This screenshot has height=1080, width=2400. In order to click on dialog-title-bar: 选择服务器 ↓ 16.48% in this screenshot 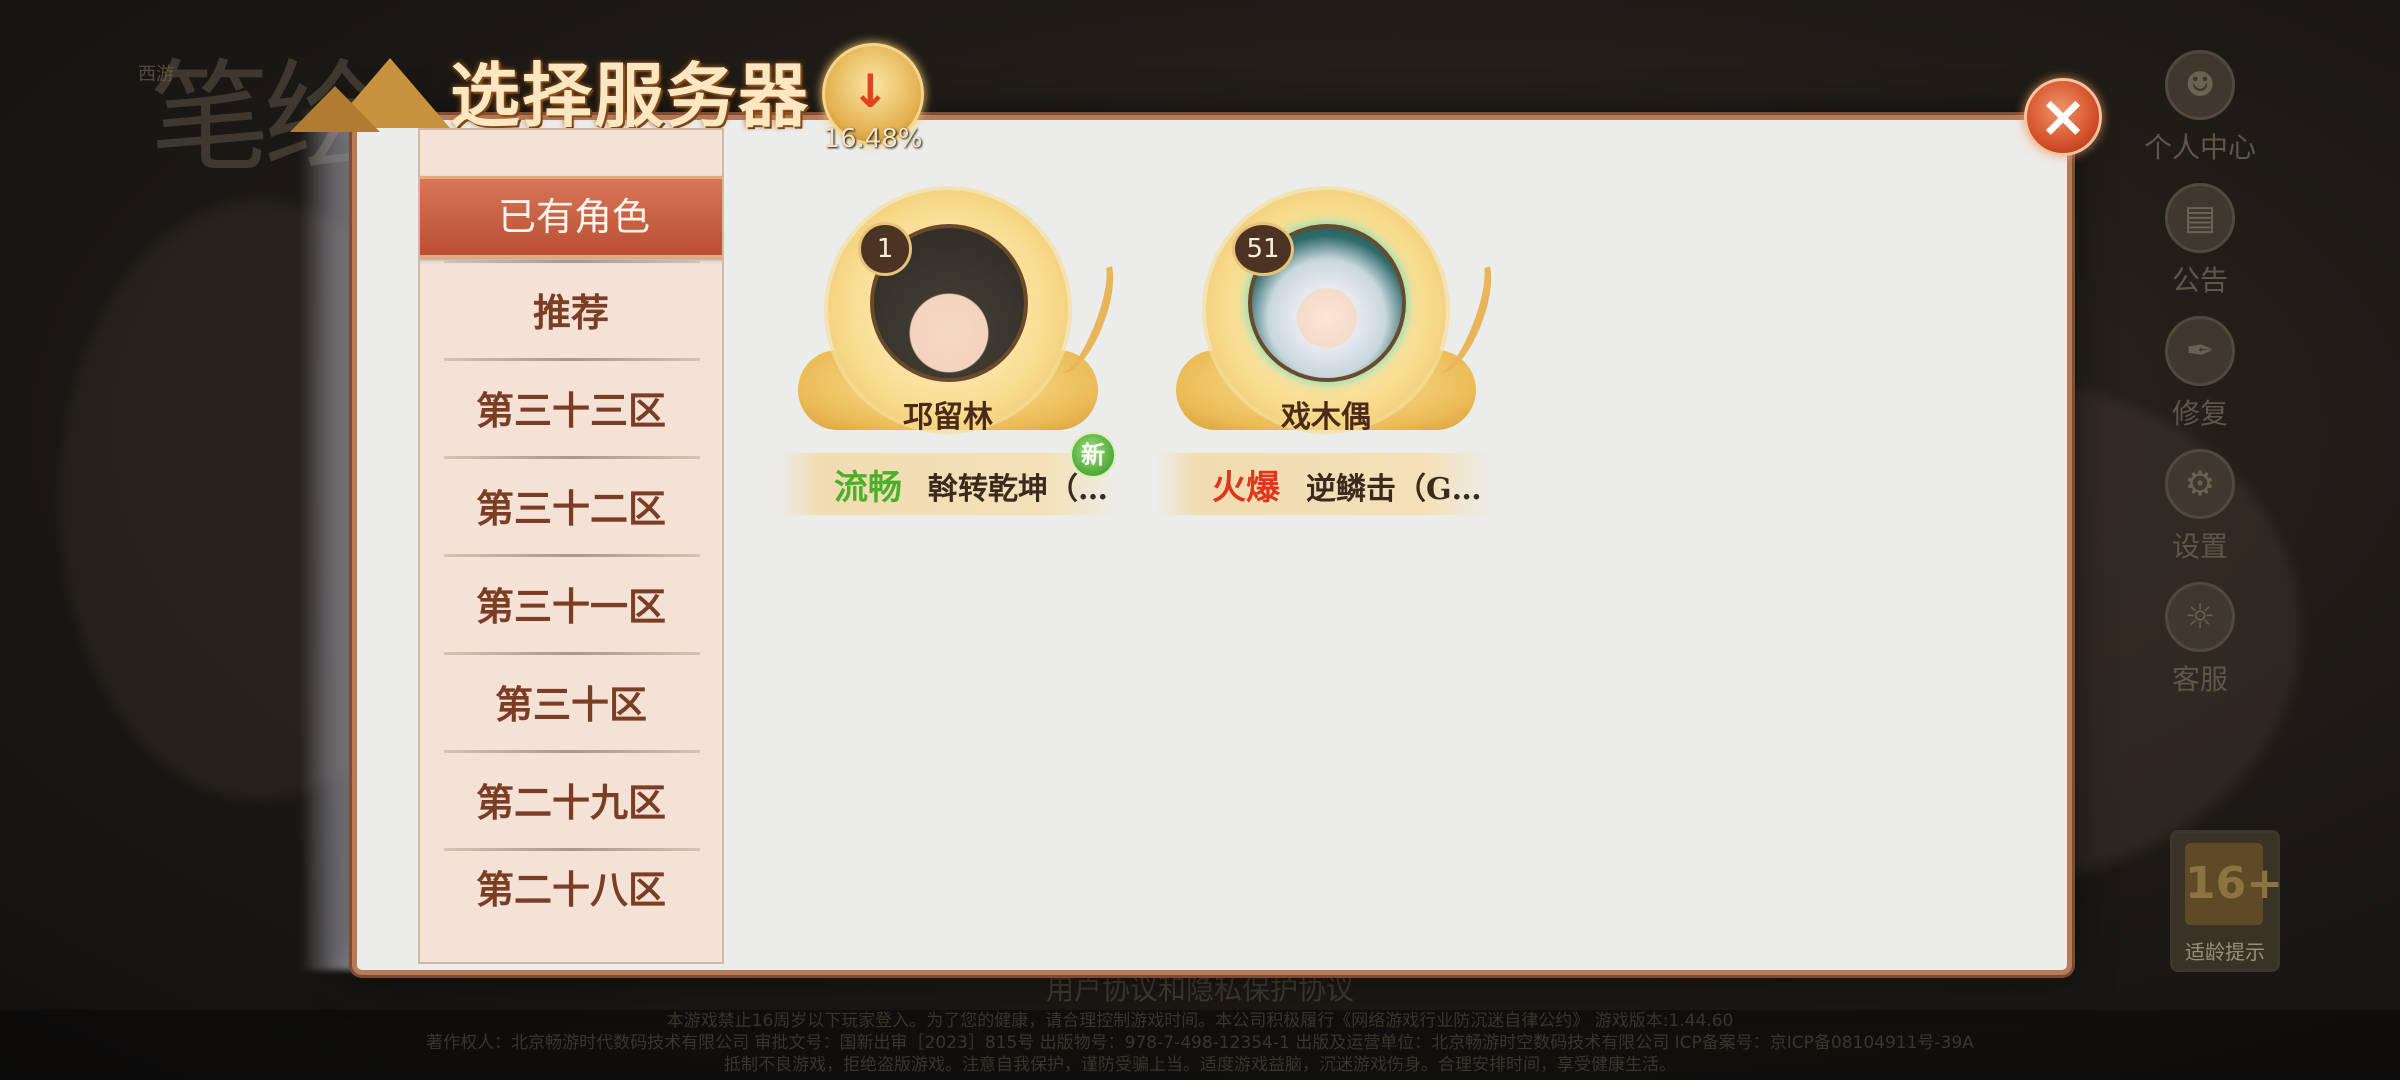, I will do `click(597, 91)`.